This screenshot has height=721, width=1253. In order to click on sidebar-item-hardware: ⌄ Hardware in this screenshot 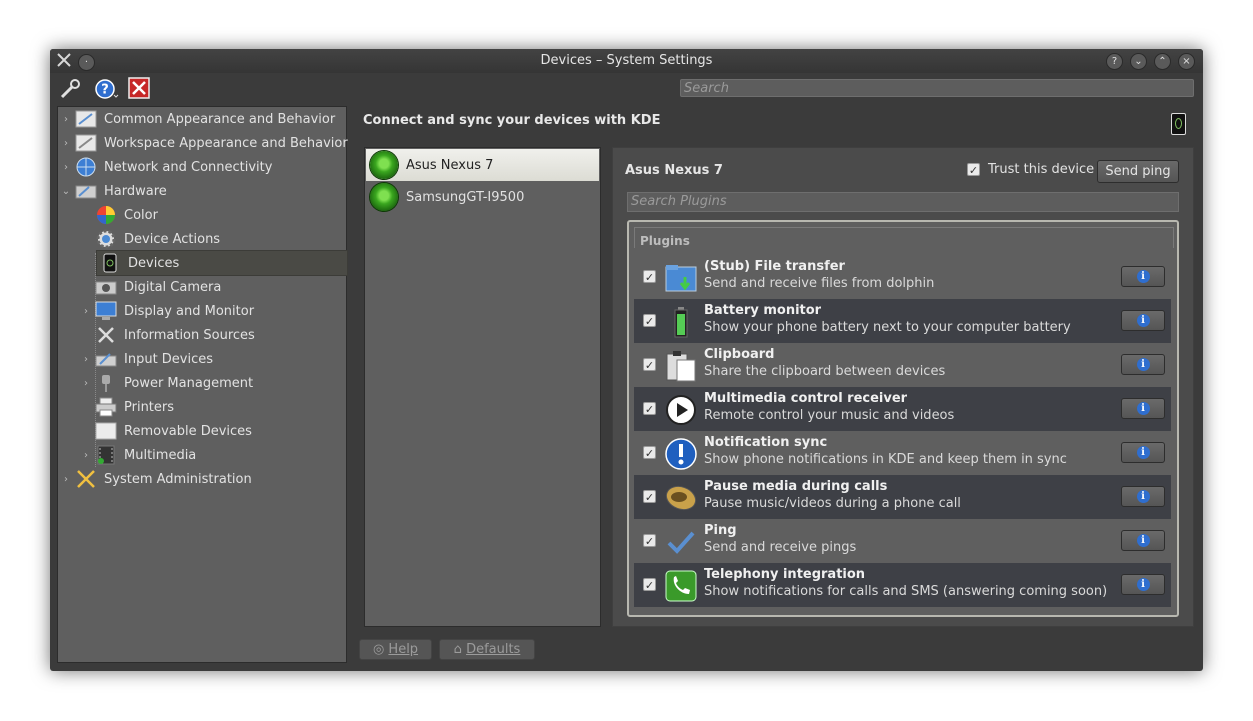, I will do `click(114, 191)`.